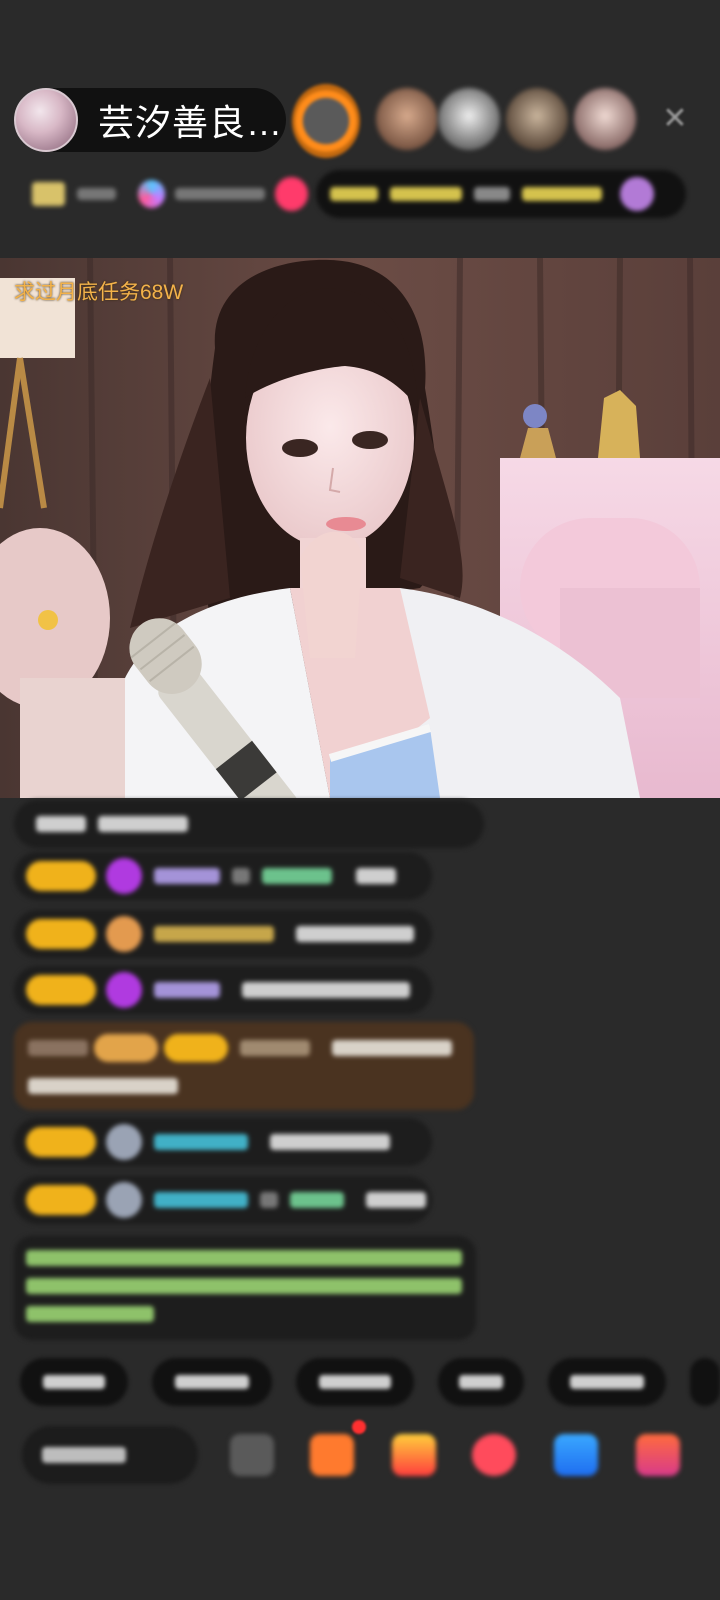 This screenshot has width=720, height=1600. I want to click on fans-icon, so click(152, 194).